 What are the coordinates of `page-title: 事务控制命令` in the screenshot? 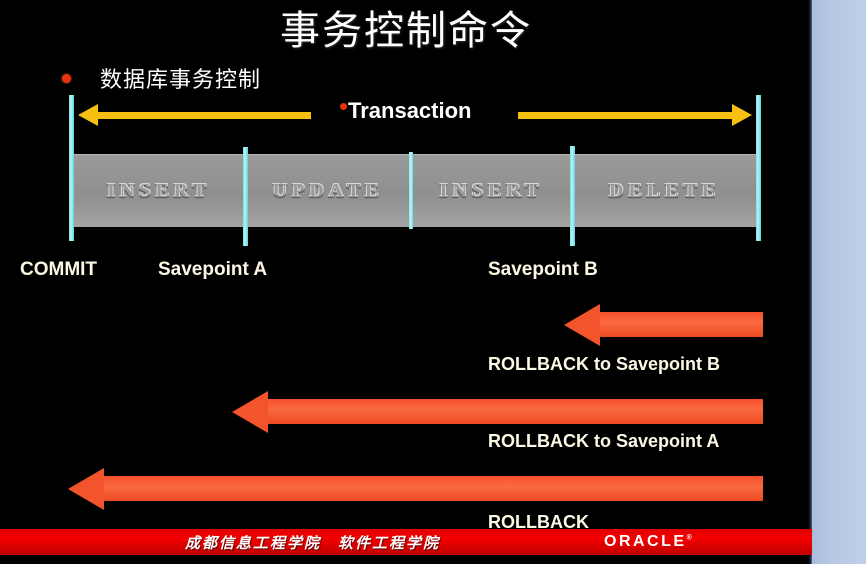 It's located at (406, 30).